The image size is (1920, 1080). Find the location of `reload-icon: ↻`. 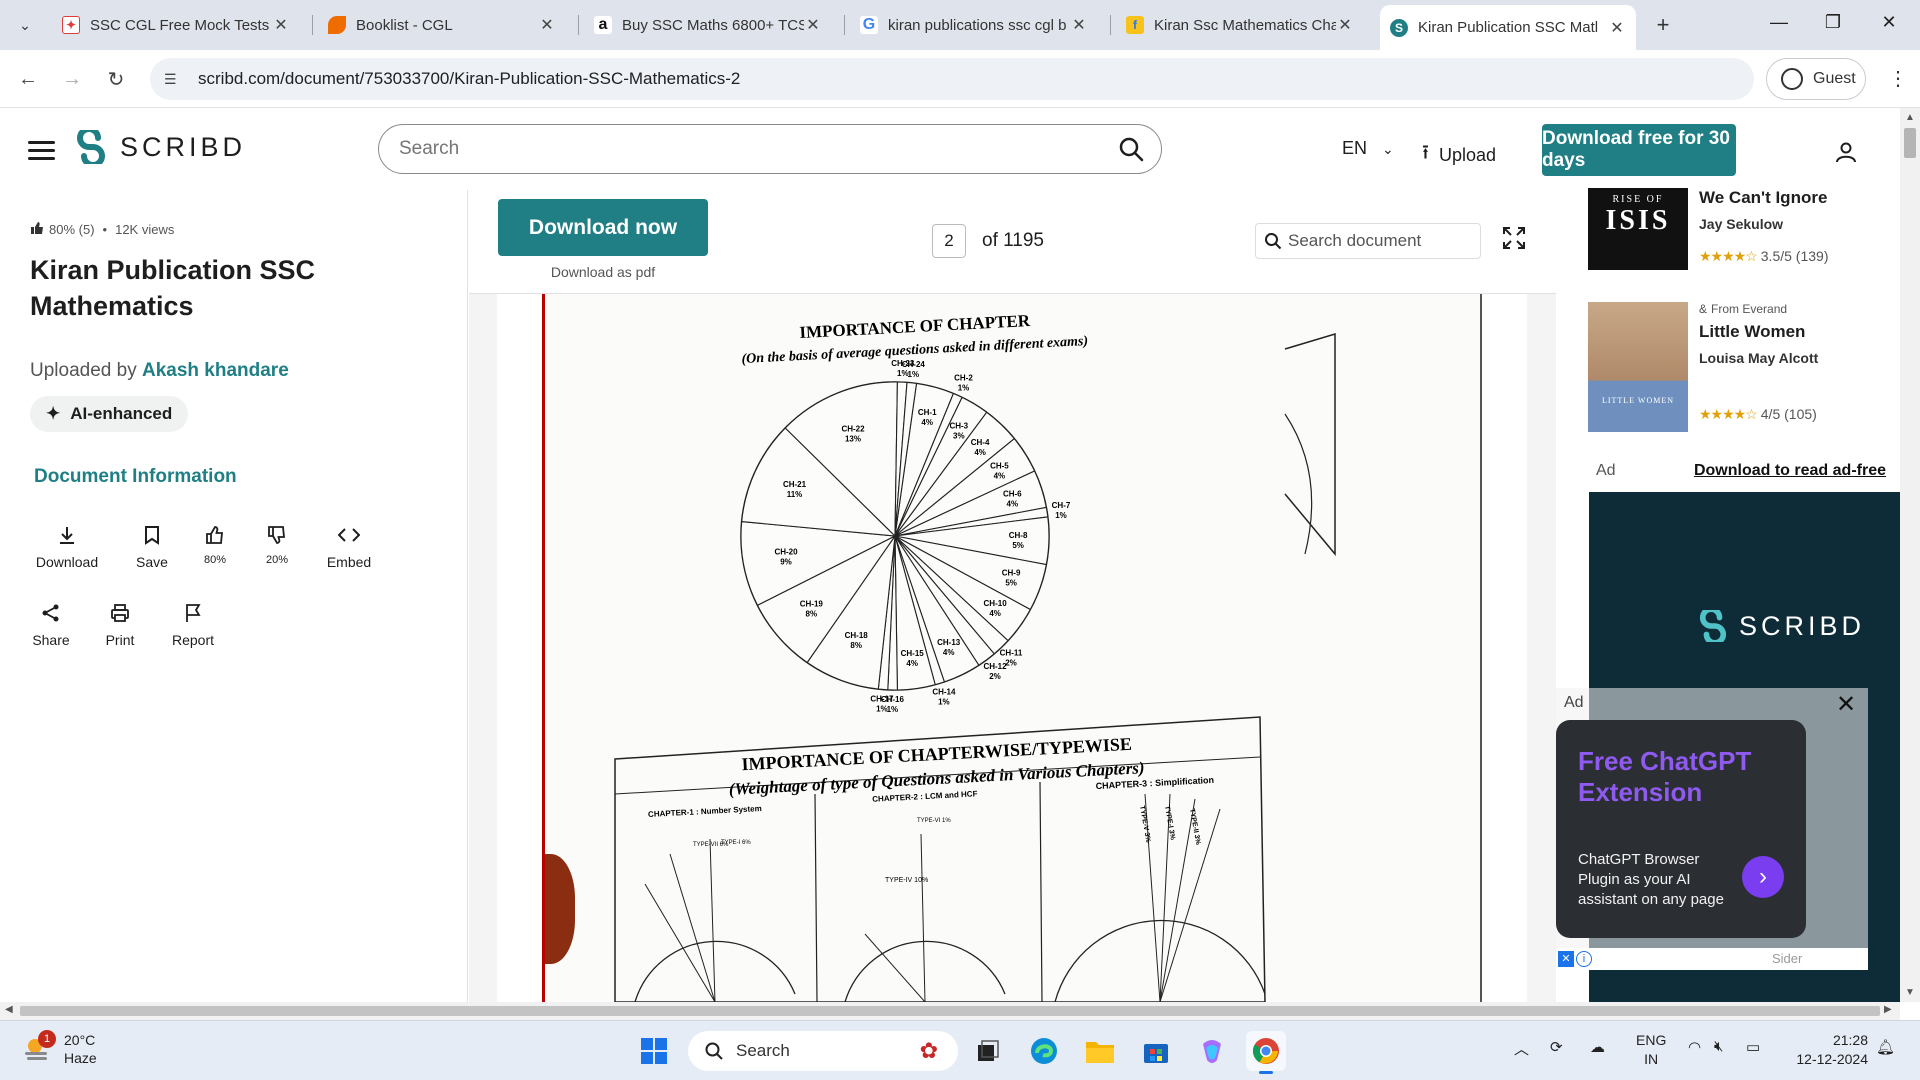

reload-icon: ↻ is located at coordinates (116, 79).